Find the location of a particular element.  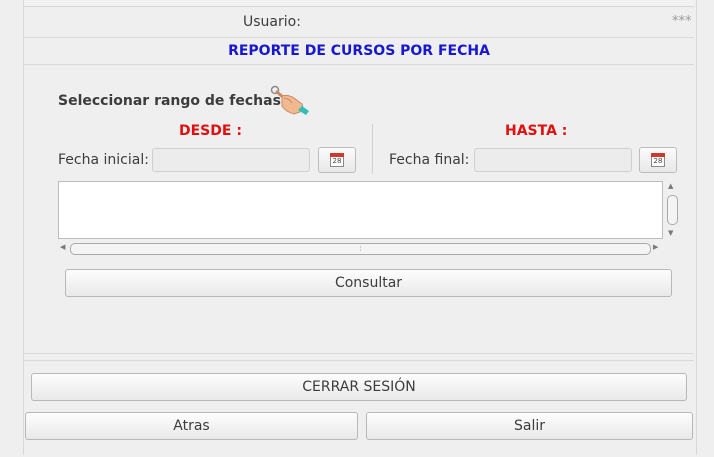

exit-button: Salir is located at coordinates (529, 426).